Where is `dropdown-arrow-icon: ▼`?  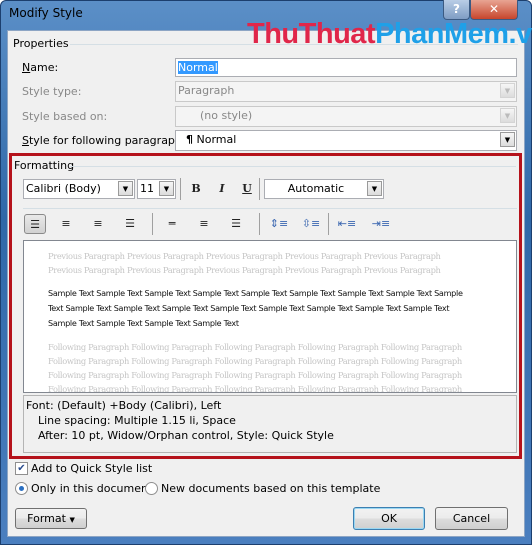 dropdown-arrow-icon: ▼ is located at coordinates (72, 520).